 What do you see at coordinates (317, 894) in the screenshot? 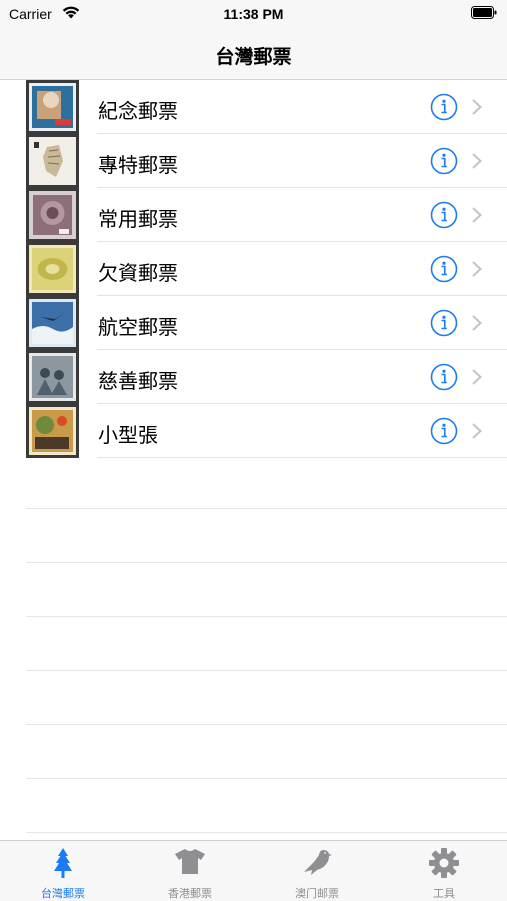
I see `tab-label: 澳门邮票` at bounding box center [317, 894].